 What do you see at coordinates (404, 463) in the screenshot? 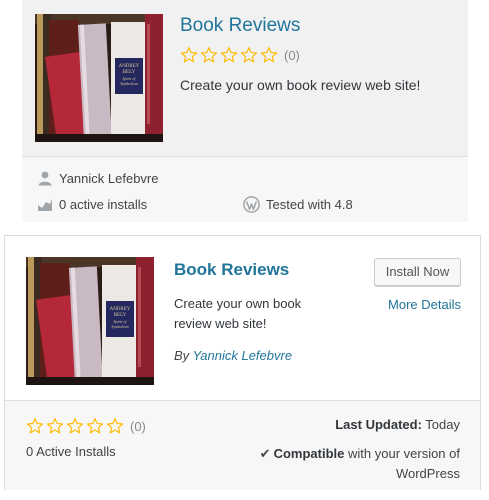
I see `compatible-text: with your version of WordPress` at bounding box center [404, 463].